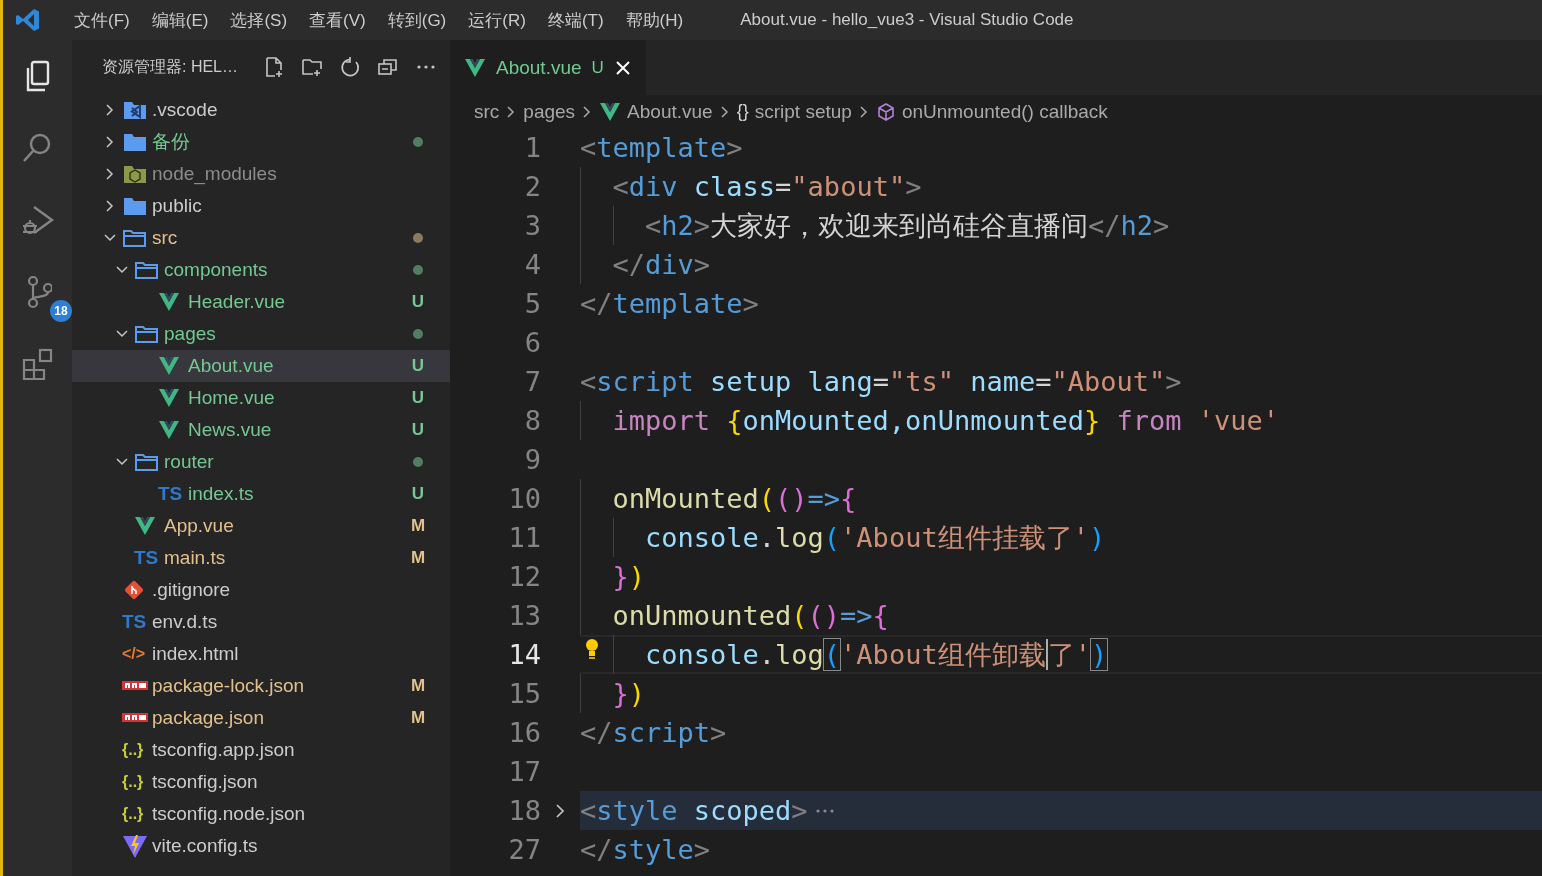  Describe the element at coordinates (261, 622) in the screenshot. I see `file-tree-item: TS env.d.ts` at that location.